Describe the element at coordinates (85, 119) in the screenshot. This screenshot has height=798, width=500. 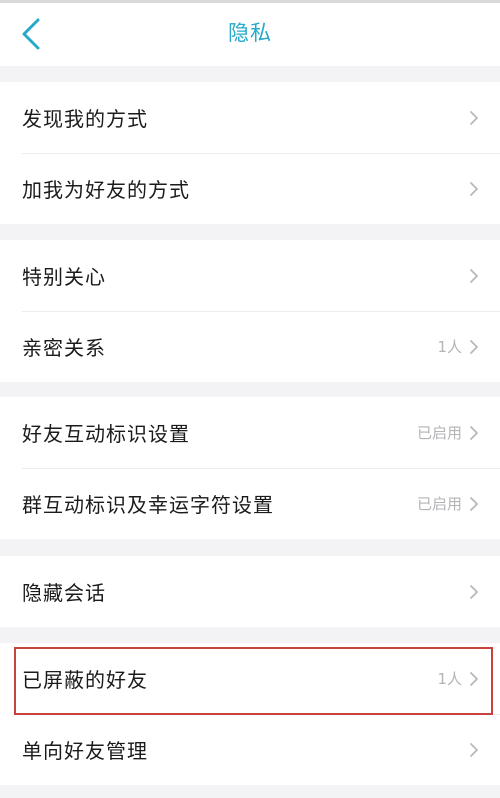
I see `row-label: 发现我的方式` at that location.